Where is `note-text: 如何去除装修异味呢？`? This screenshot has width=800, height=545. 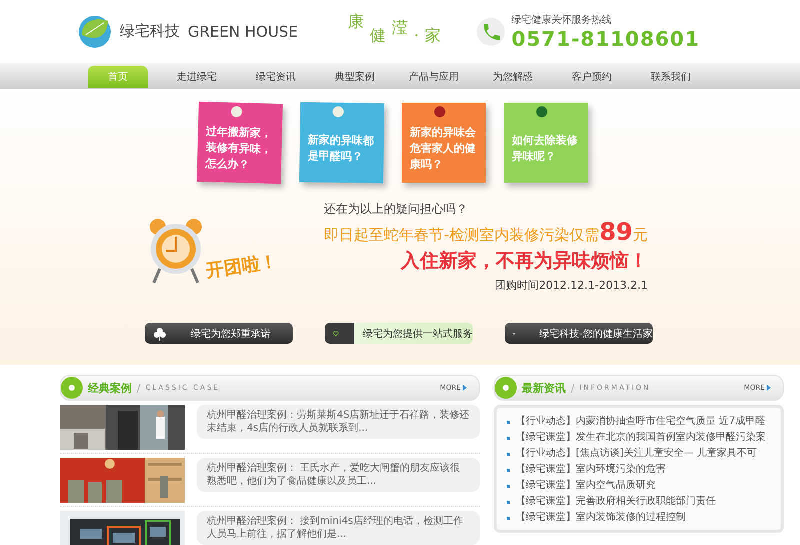 note-text: 如何去除装修异味呢？ is located at coordinates (545, 149).